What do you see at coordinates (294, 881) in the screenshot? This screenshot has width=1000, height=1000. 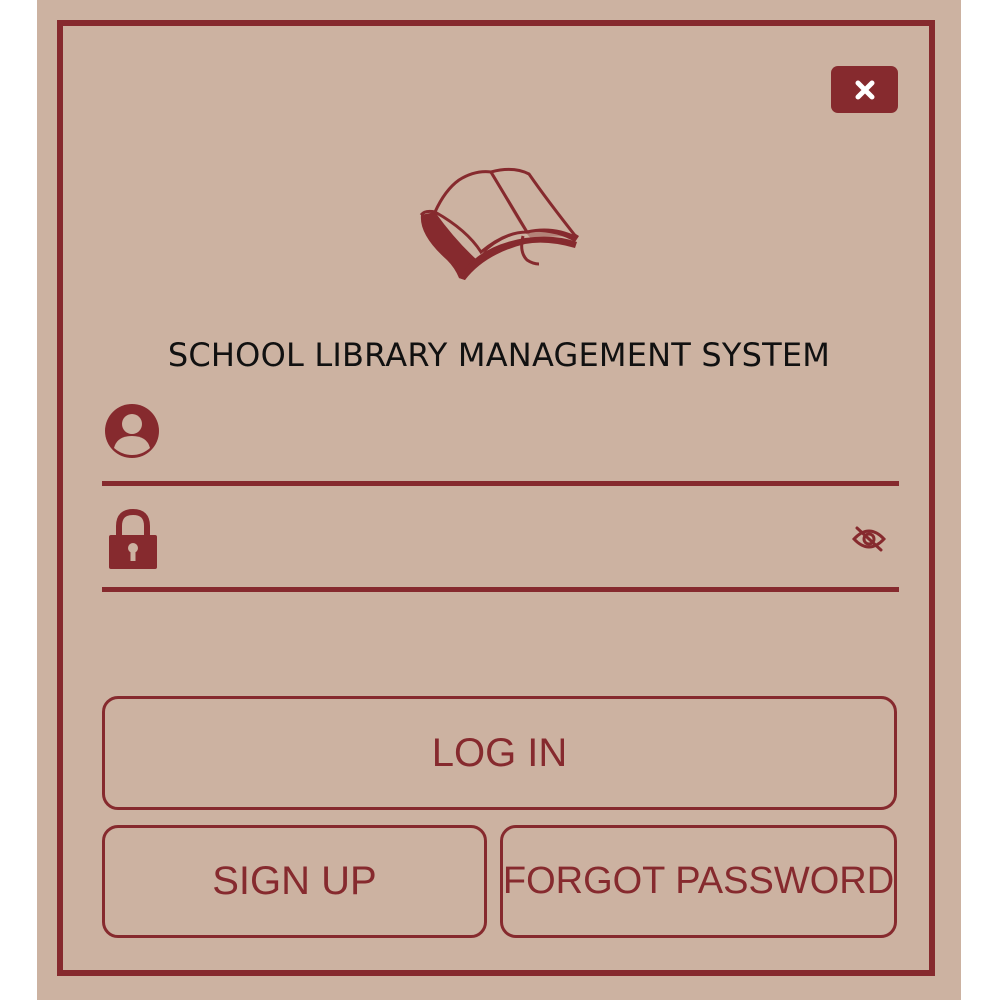 I see `signup-button: SIGN UP` at bounding box center [294, 881].